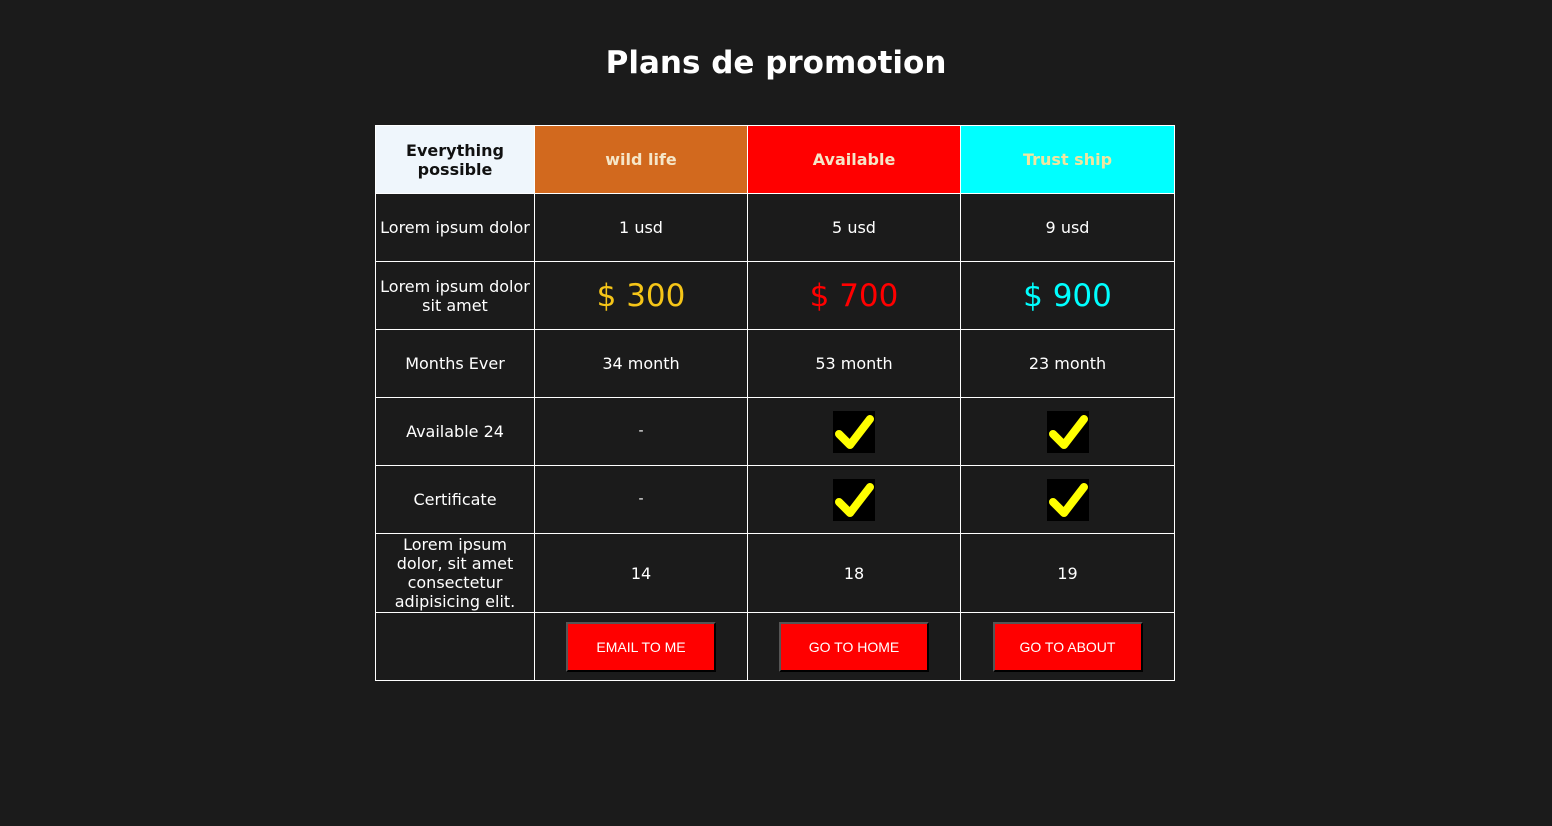  I want to click on email-to-me-button: EMAIL TO ME, so click(641, 646).